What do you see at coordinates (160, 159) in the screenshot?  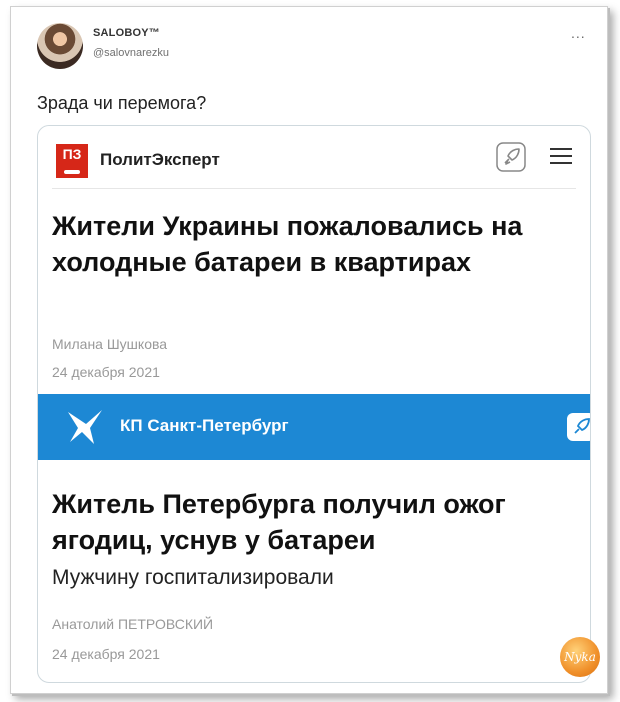 I see `politexpert-site-name: ПолитЭксперт` at bounding box center [160, 159].